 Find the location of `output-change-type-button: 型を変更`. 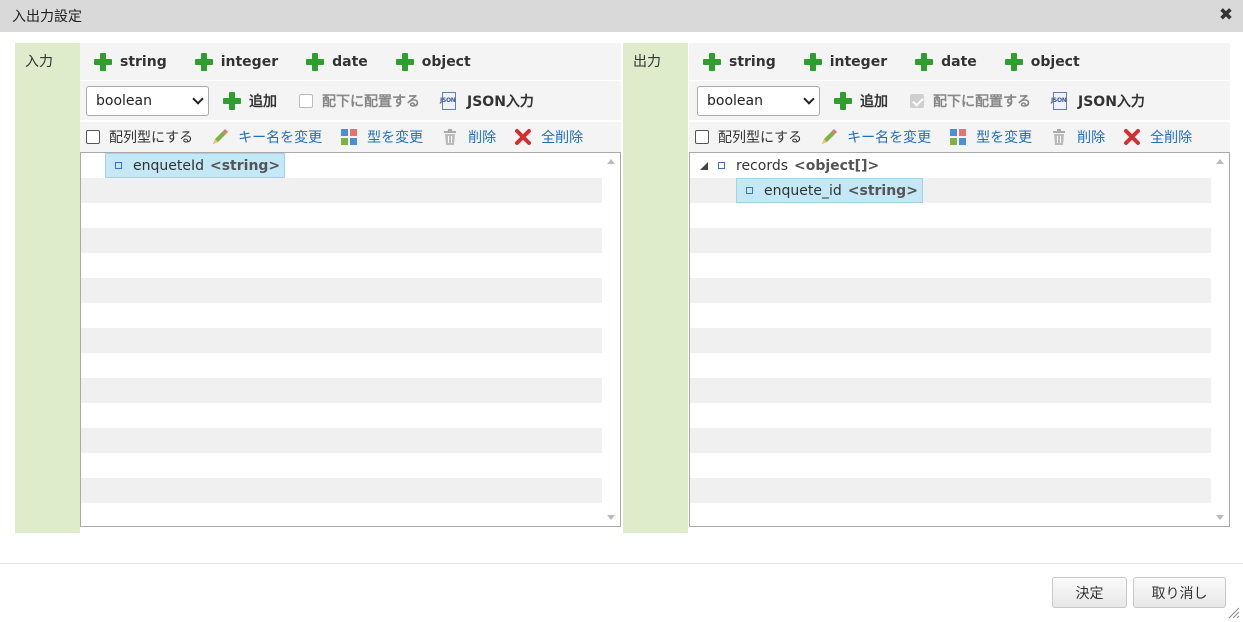

output-change-type-button: 型を変更 is located at coordinates (990, 137).